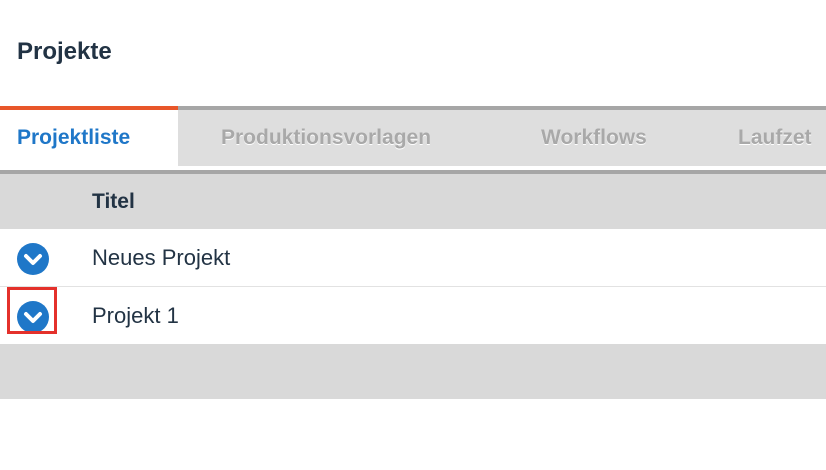  Describe the element at coordinates (64, 51) in the screenshot. I see `page-title: Projekte` at that location.